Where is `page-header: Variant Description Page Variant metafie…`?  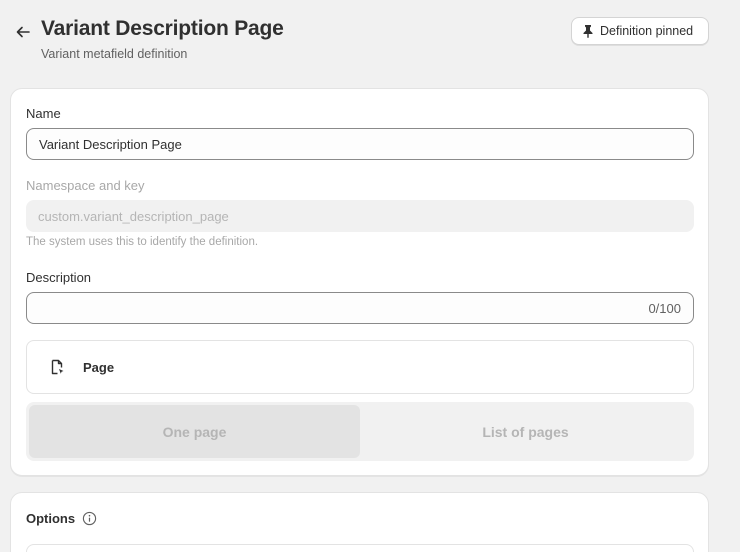 page-header: Variant Description Page Variant metafie… is located at coordinates (370, 40).